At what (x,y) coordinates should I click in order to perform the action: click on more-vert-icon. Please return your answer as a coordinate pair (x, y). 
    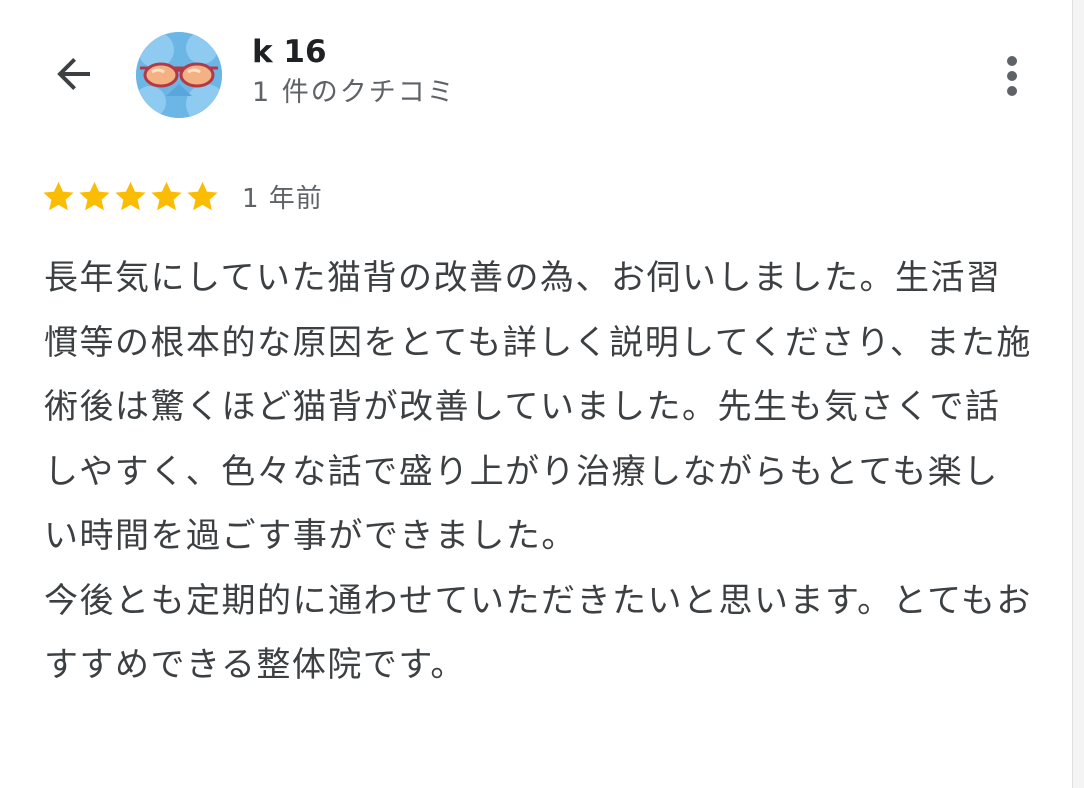
    Looking at the image, I should click on (1012, 76).